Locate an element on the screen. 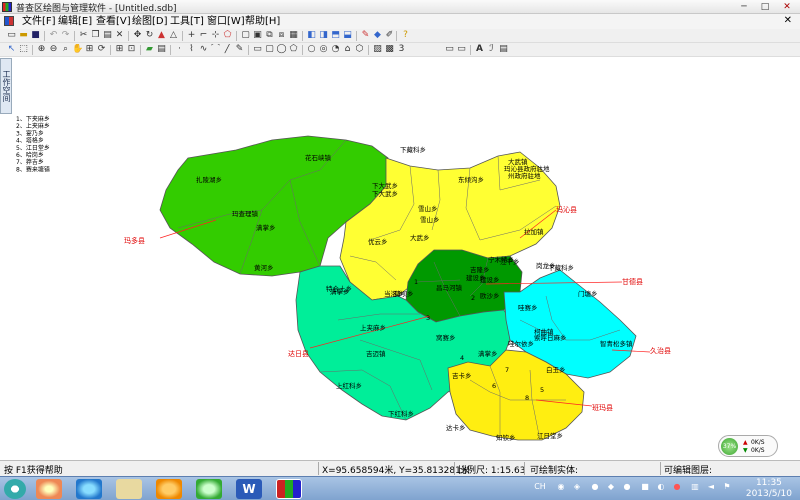  media-app-icon is located at coordinates (49, 489).